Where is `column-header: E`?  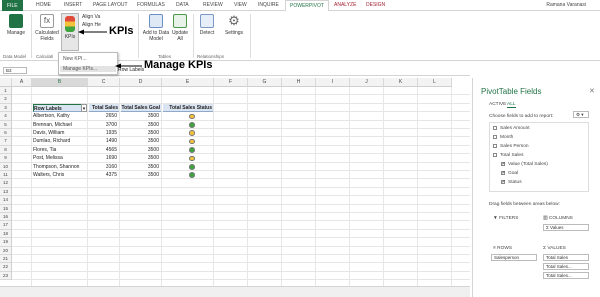 column-header: E is located at coordinates (188, 82).